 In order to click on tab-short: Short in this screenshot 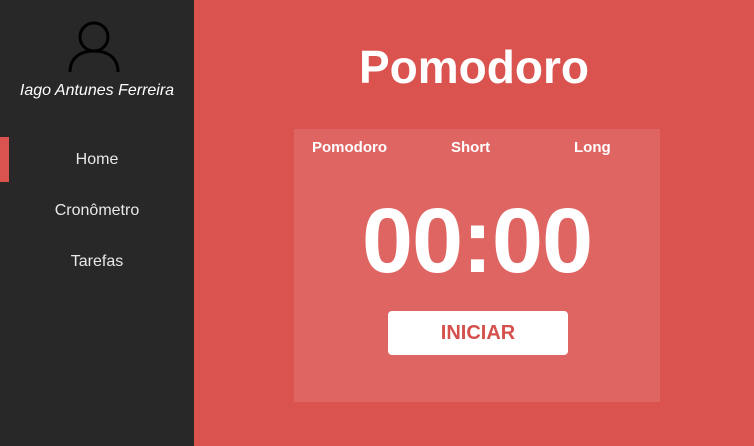, I will do `click(470, 147)`.